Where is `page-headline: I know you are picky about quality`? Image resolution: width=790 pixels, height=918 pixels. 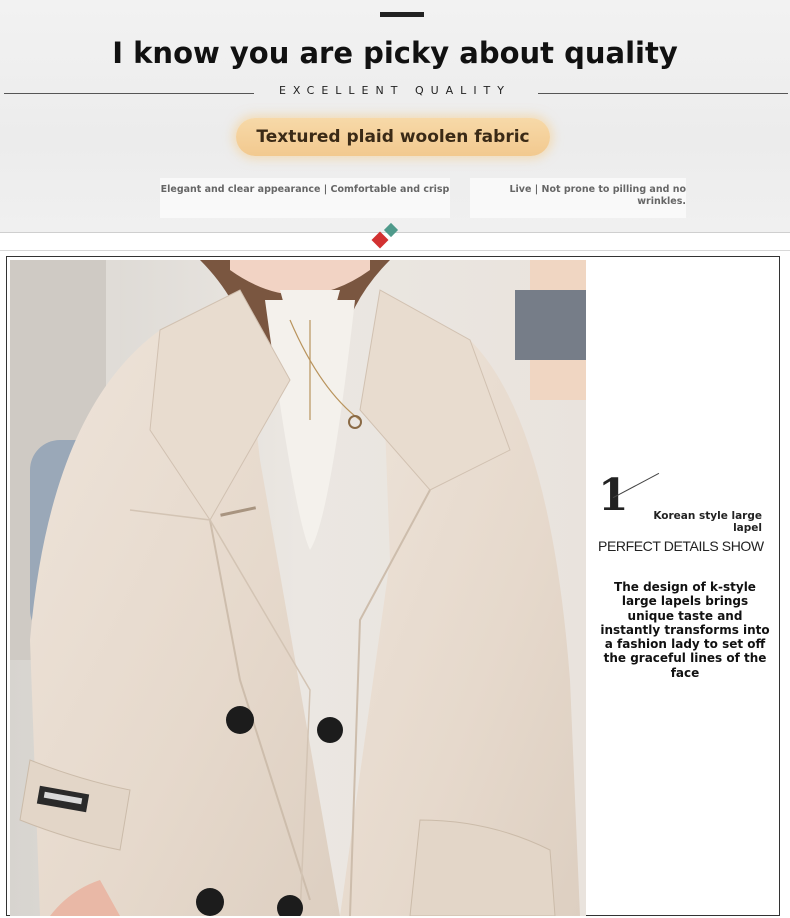
page-headline: I know you are picky about quality is located at coordinates (395, 53).